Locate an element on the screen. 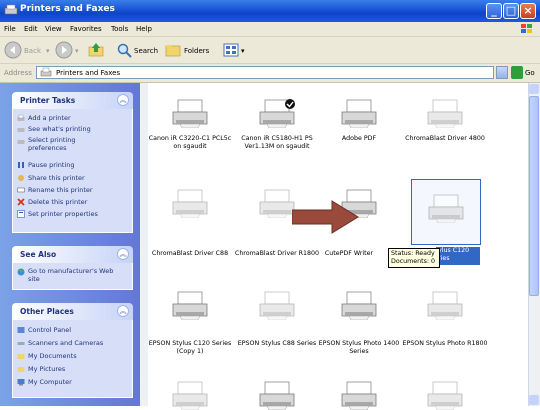  printer-tasks-title: Printer Tasks is located at coordinates (48, 100).